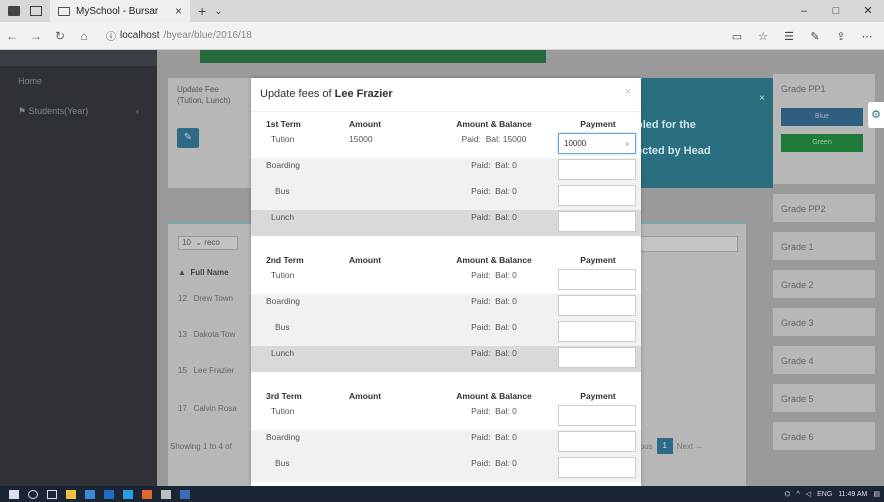 The height and width of the screenshot is (502, 884). Describe the element at coordinates (804, 11) in the screenshot. I see `minimize-button: –` at that location.